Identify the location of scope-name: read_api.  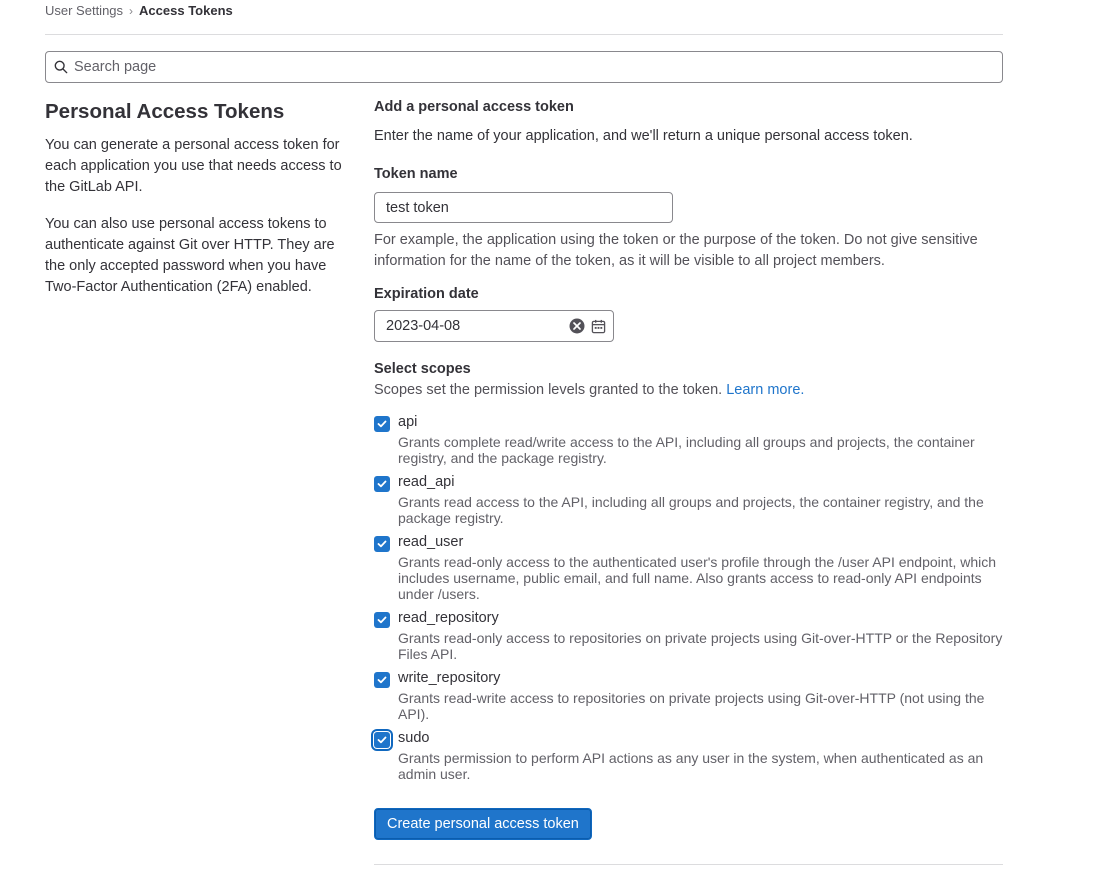
(426, 482).